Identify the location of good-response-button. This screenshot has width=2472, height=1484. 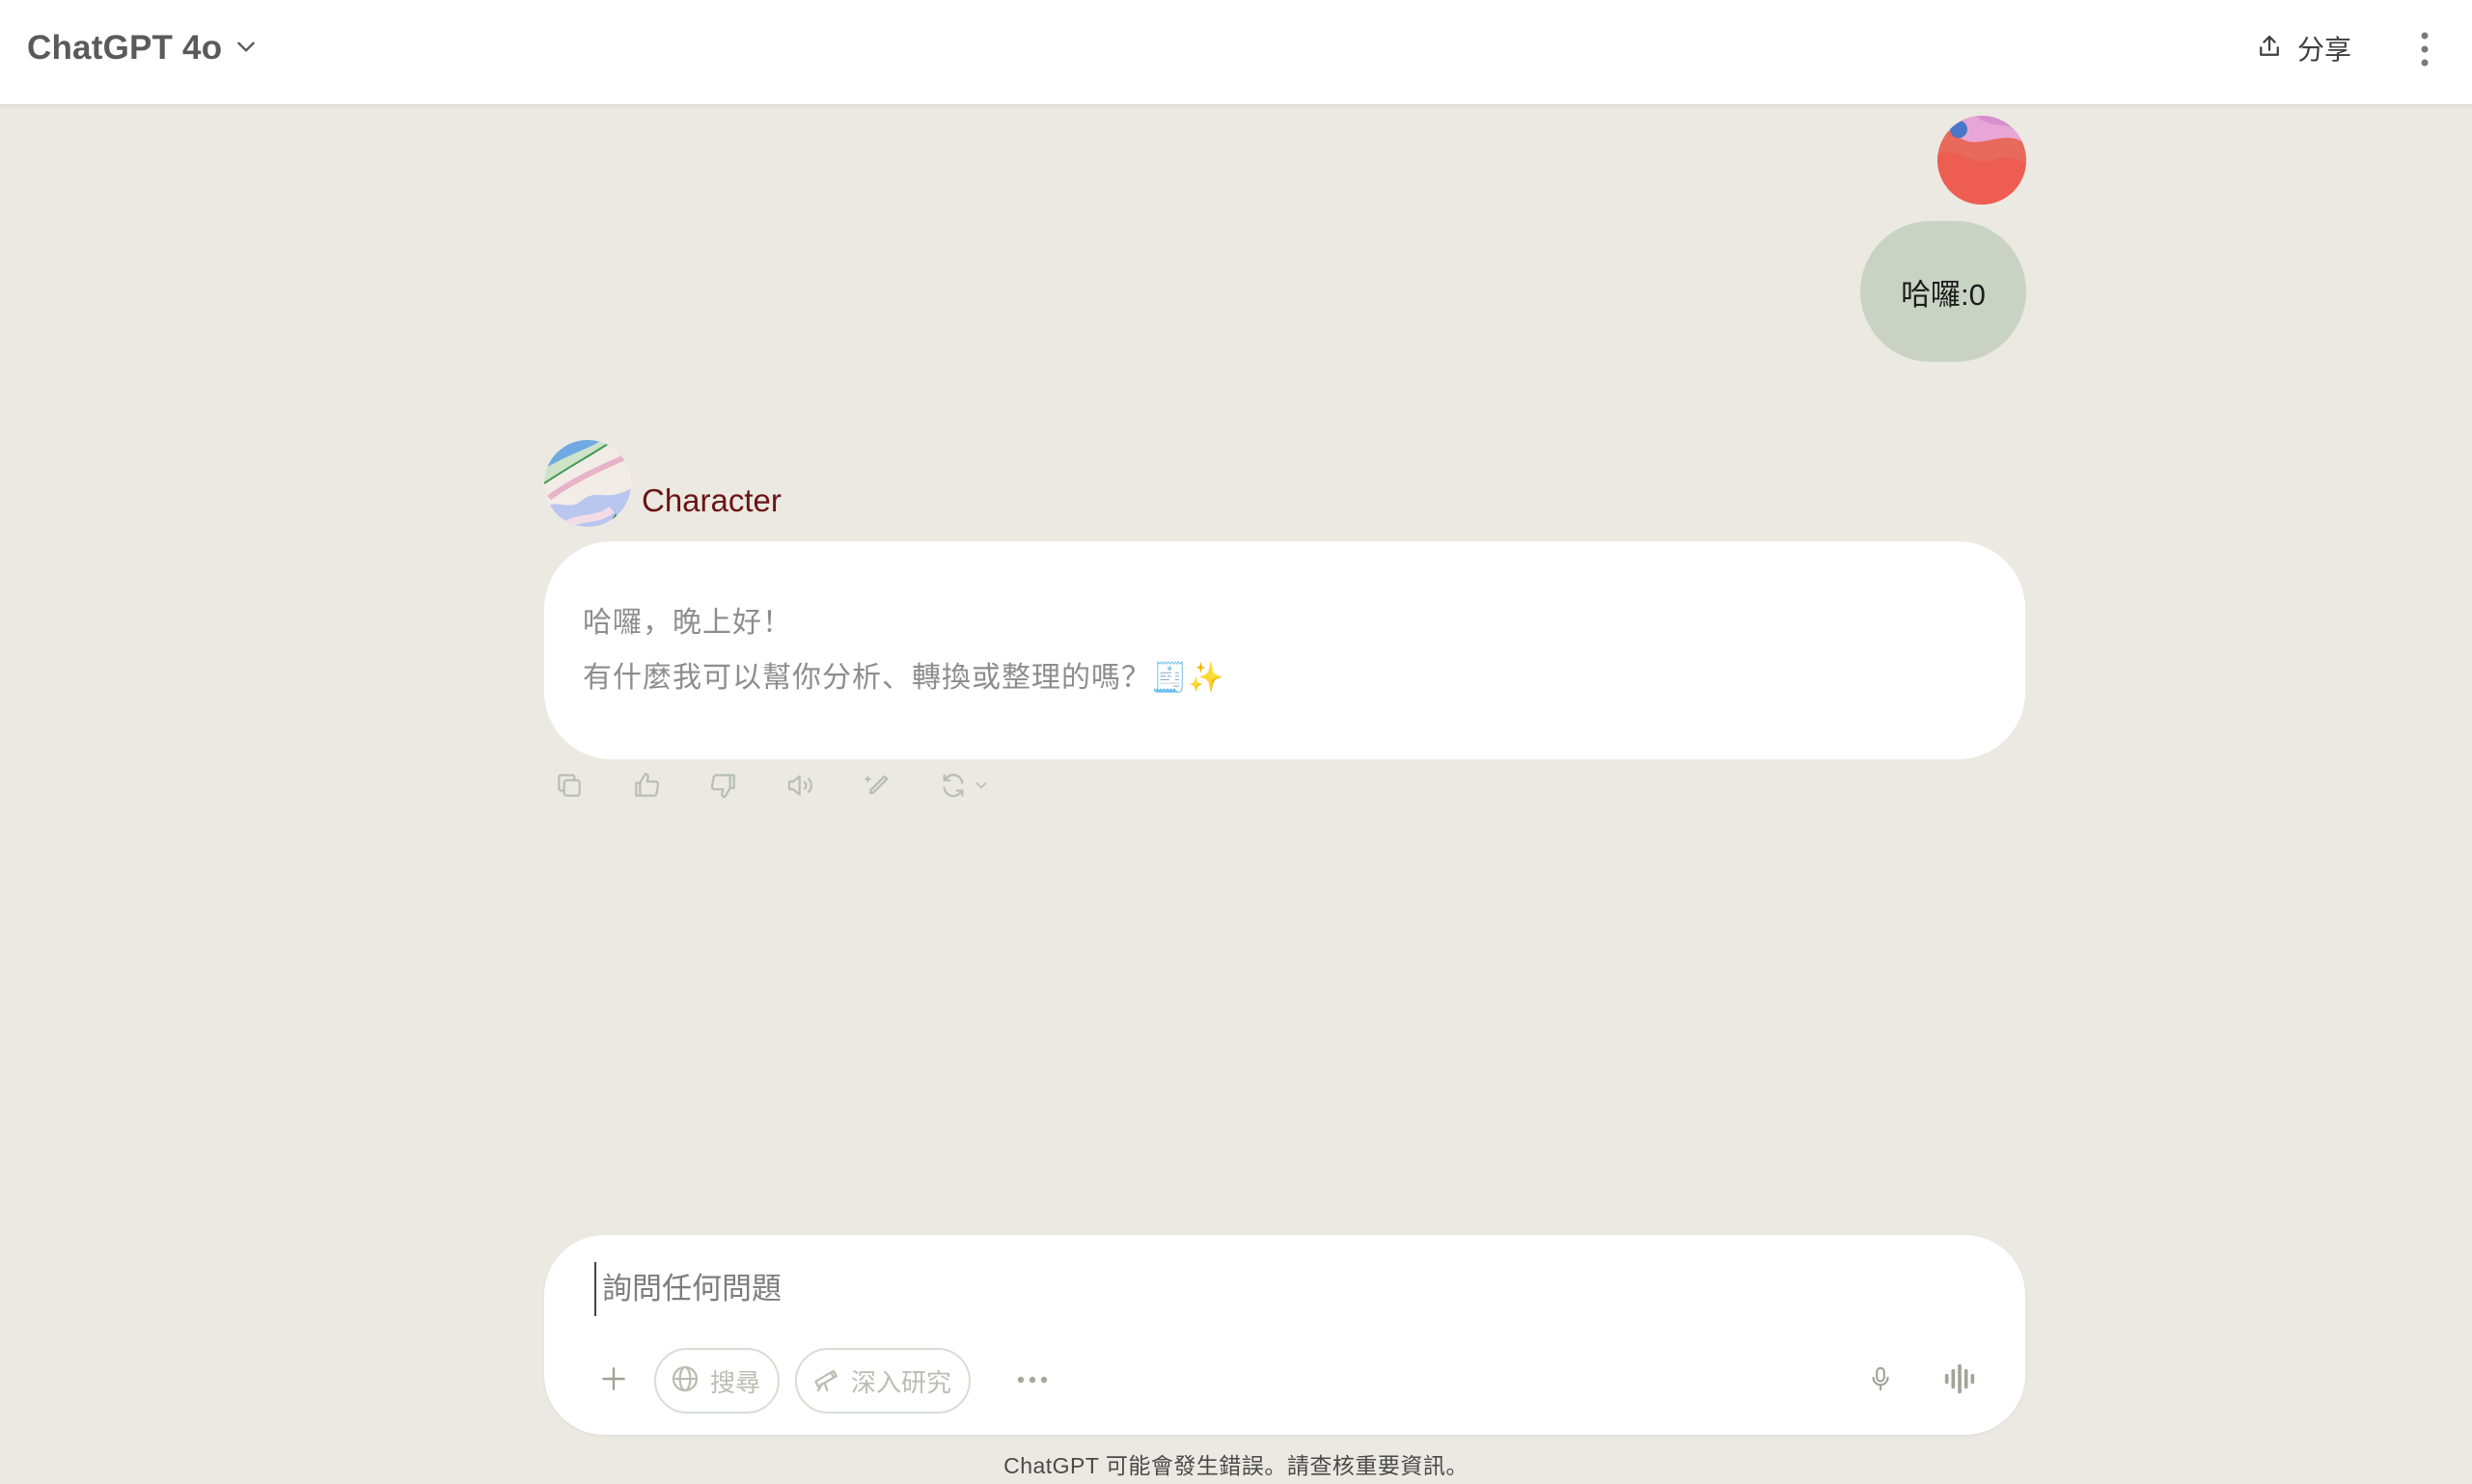
(647, 787).